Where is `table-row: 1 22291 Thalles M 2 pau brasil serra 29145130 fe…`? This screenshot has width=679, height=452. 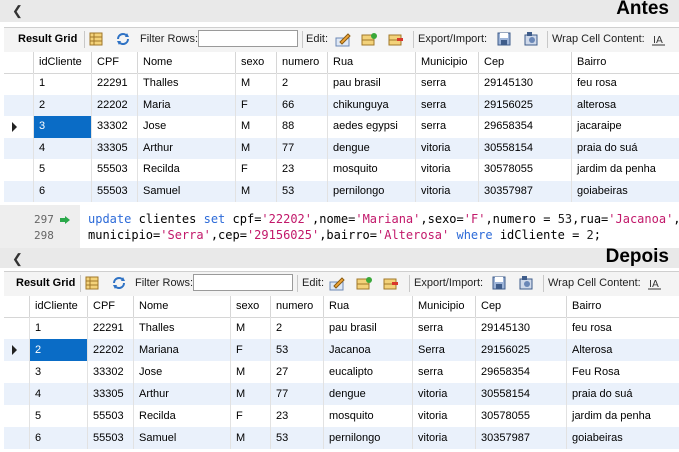 table-row: 1 22291 Thalles M 2 pau brasil serra 29145130 fe… is located at coordinates (341, 328).